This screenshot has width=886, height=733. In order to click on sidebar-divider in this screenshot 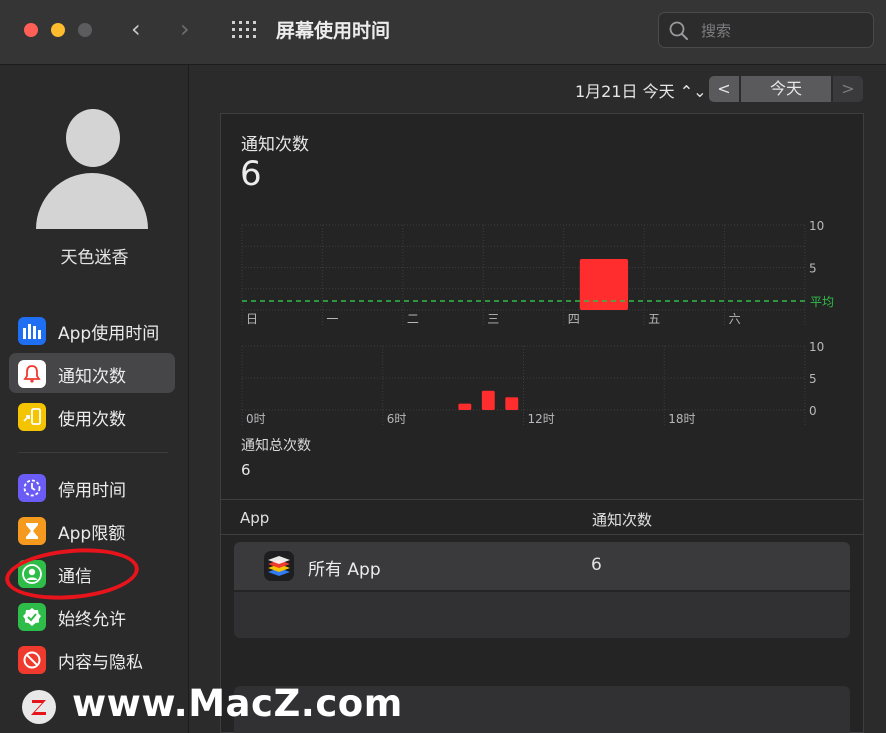, I will do `click(93, 452)`.